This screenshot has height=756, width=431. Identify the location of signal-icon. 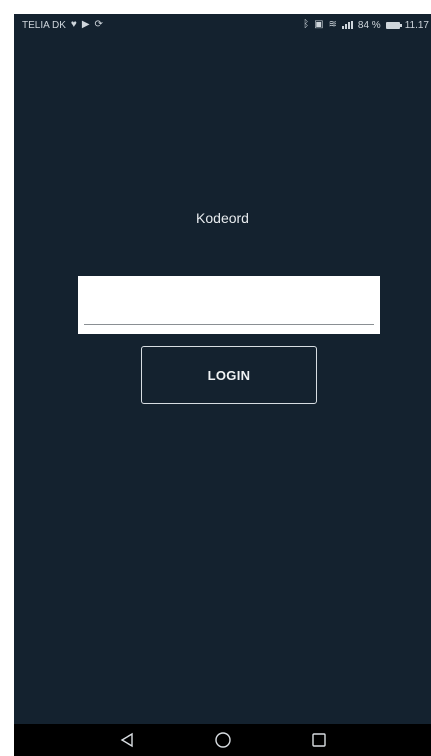
(347, 25).